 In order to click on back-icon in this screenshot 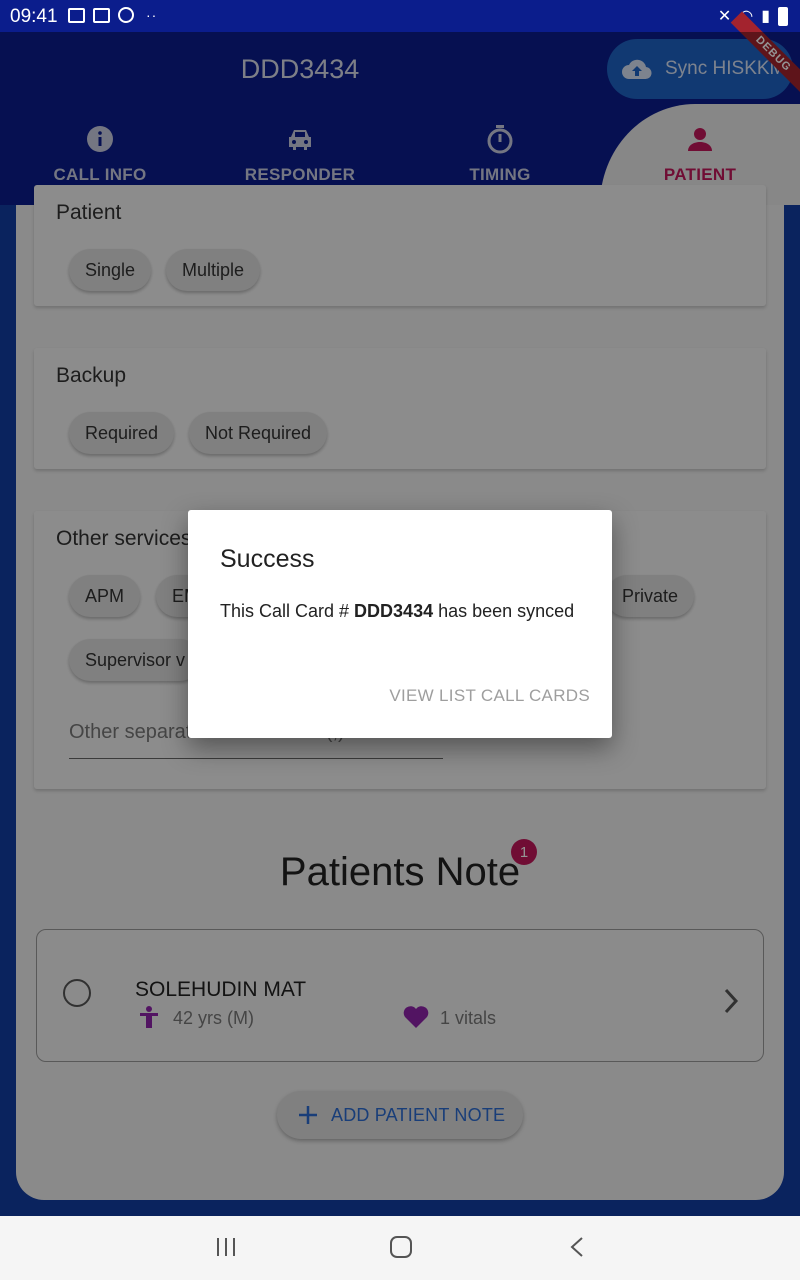, I will do `click(577, 1247)`.